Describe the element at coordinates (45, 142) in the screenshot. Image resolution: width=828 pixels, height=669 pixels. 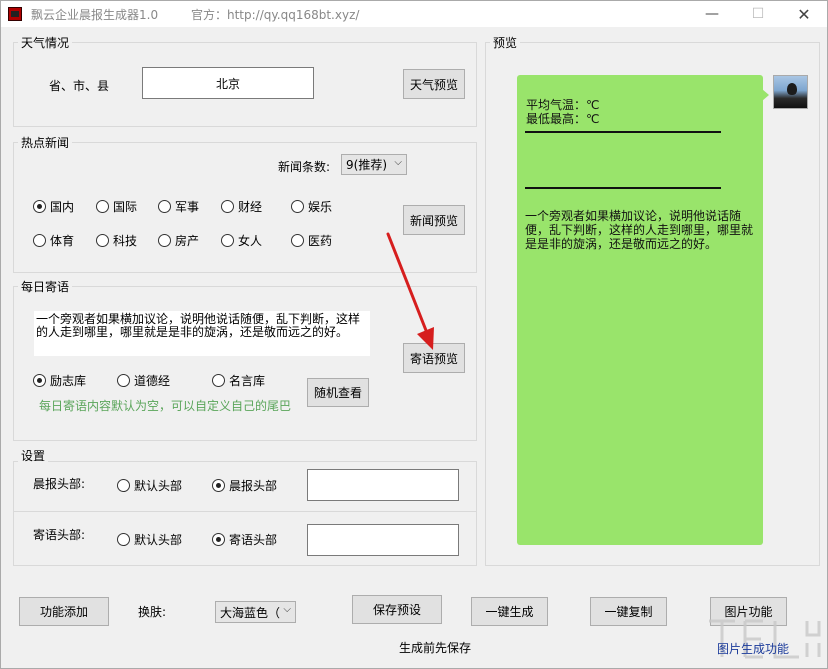
I see `news-group-title: 热点新闻` at that location.